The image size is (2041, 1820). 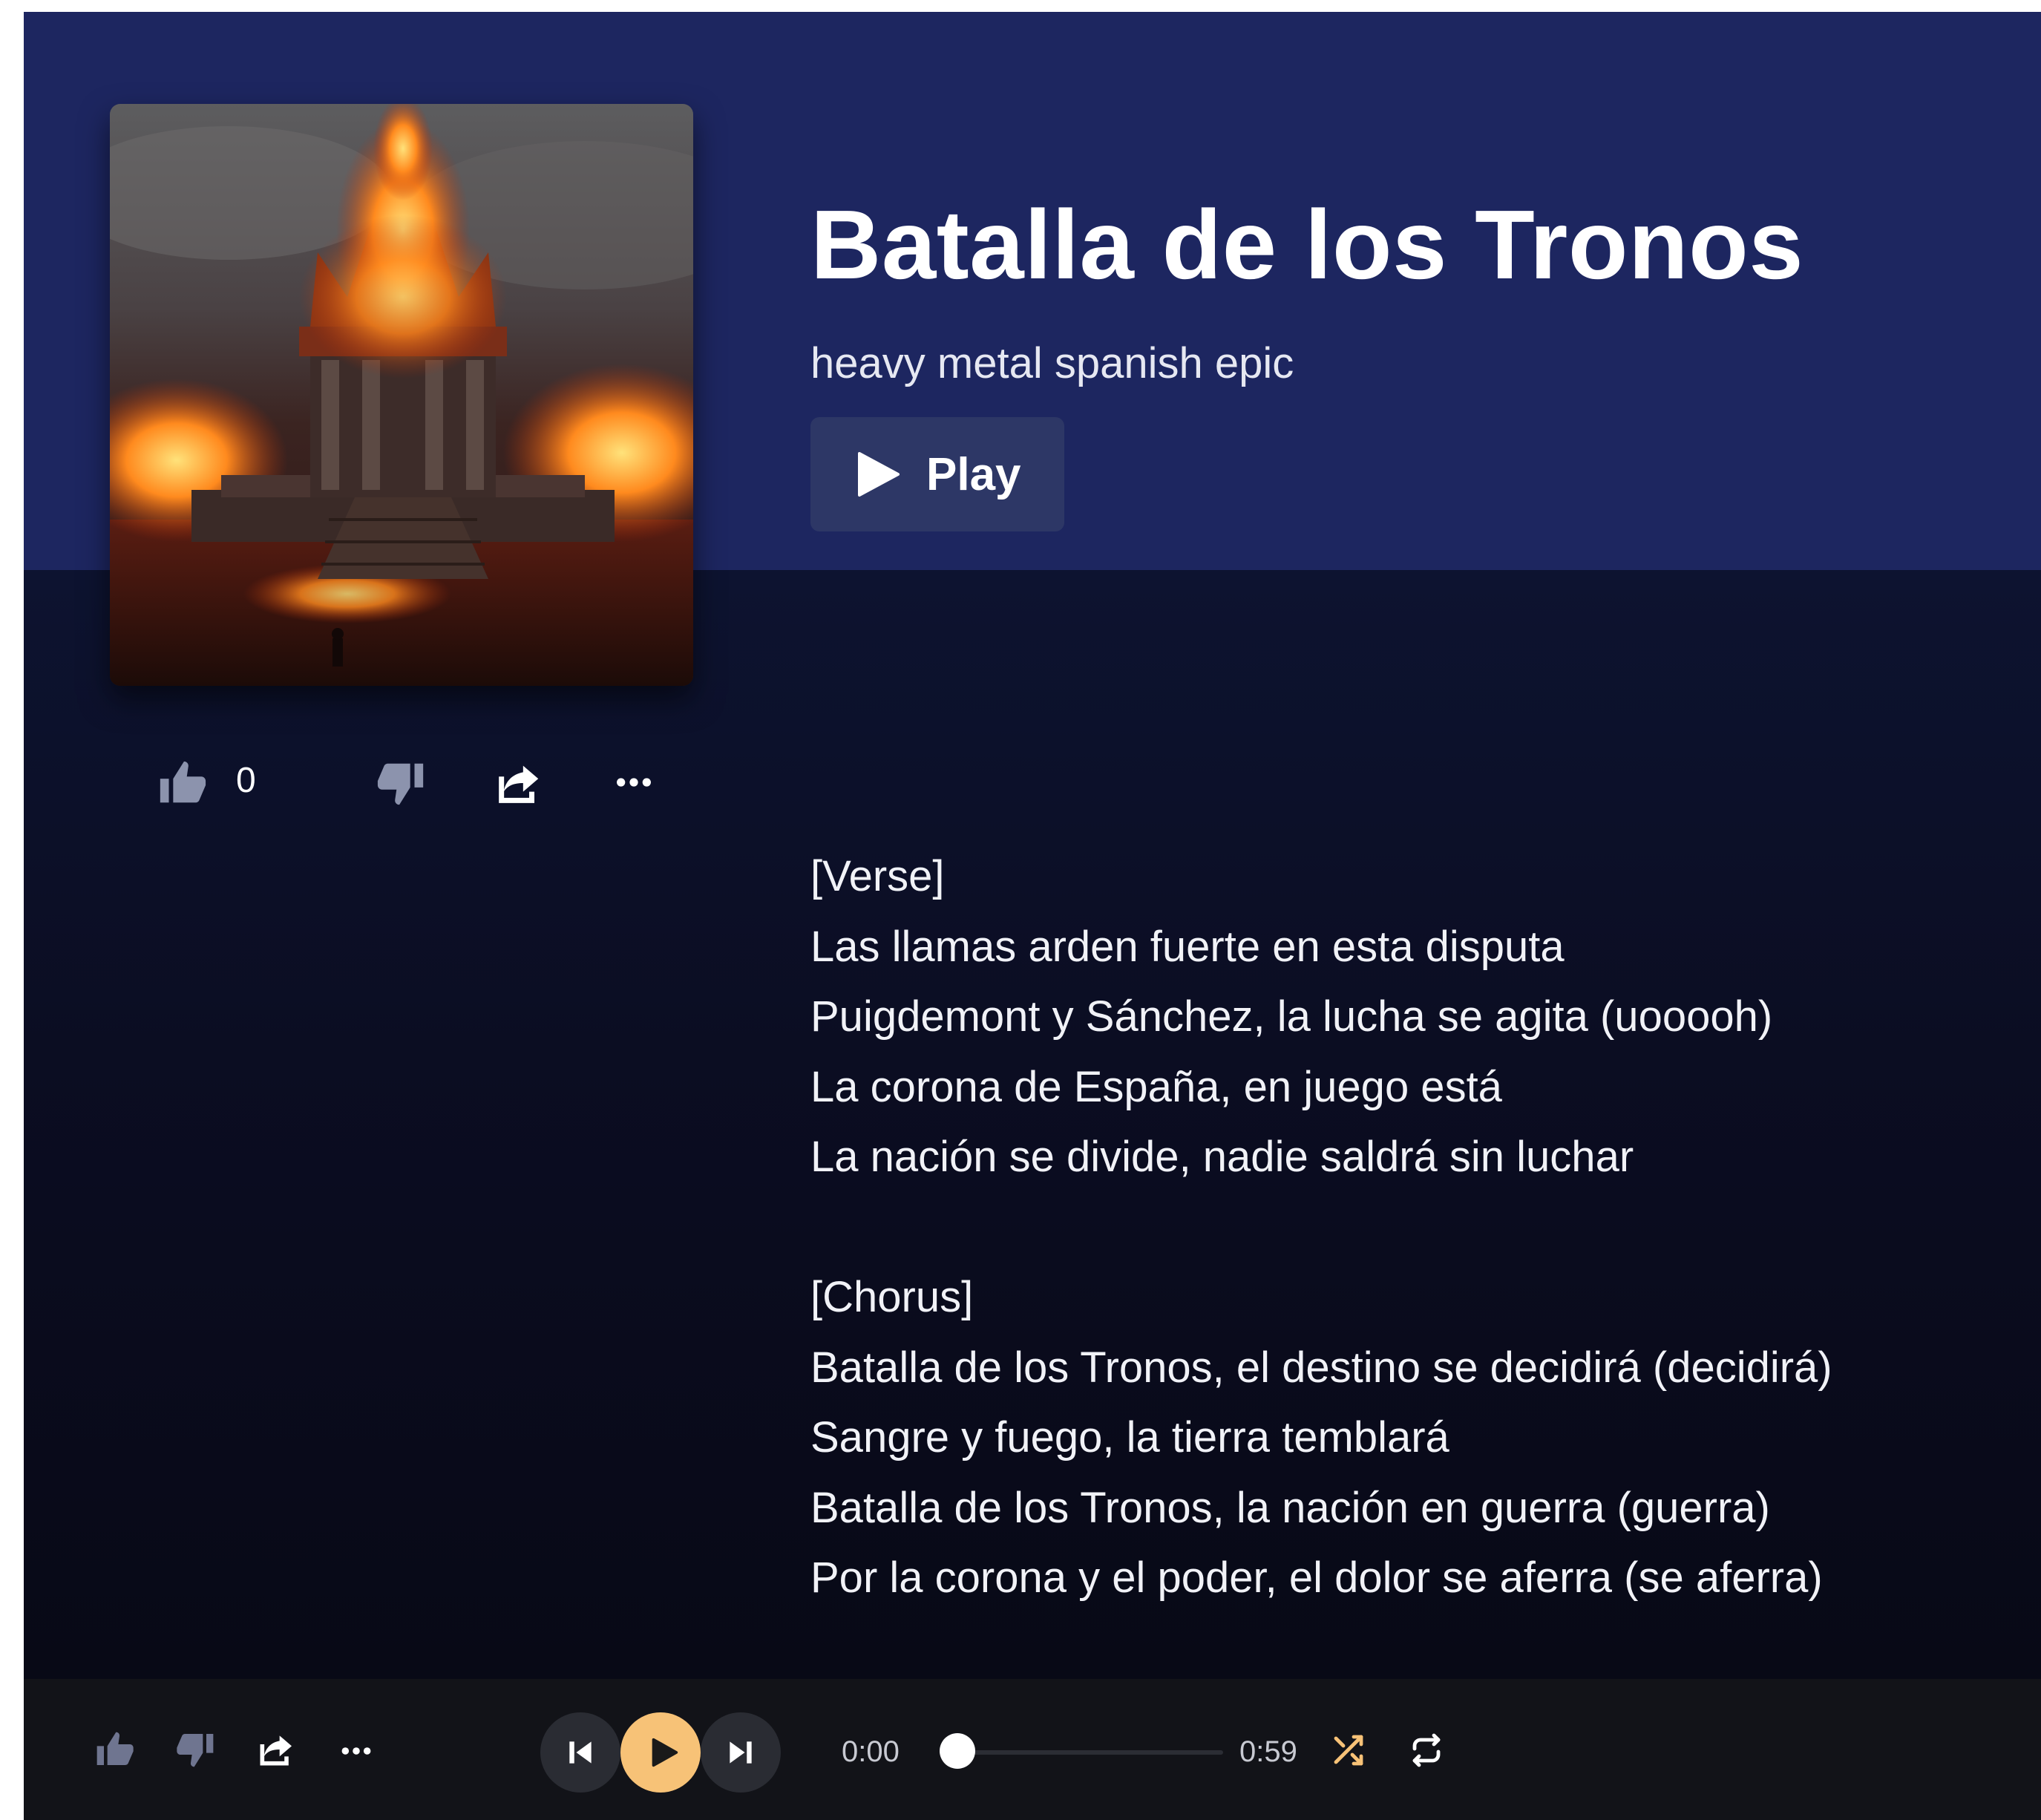 I want to click on play-button: Play, so click(x=937, y=474).